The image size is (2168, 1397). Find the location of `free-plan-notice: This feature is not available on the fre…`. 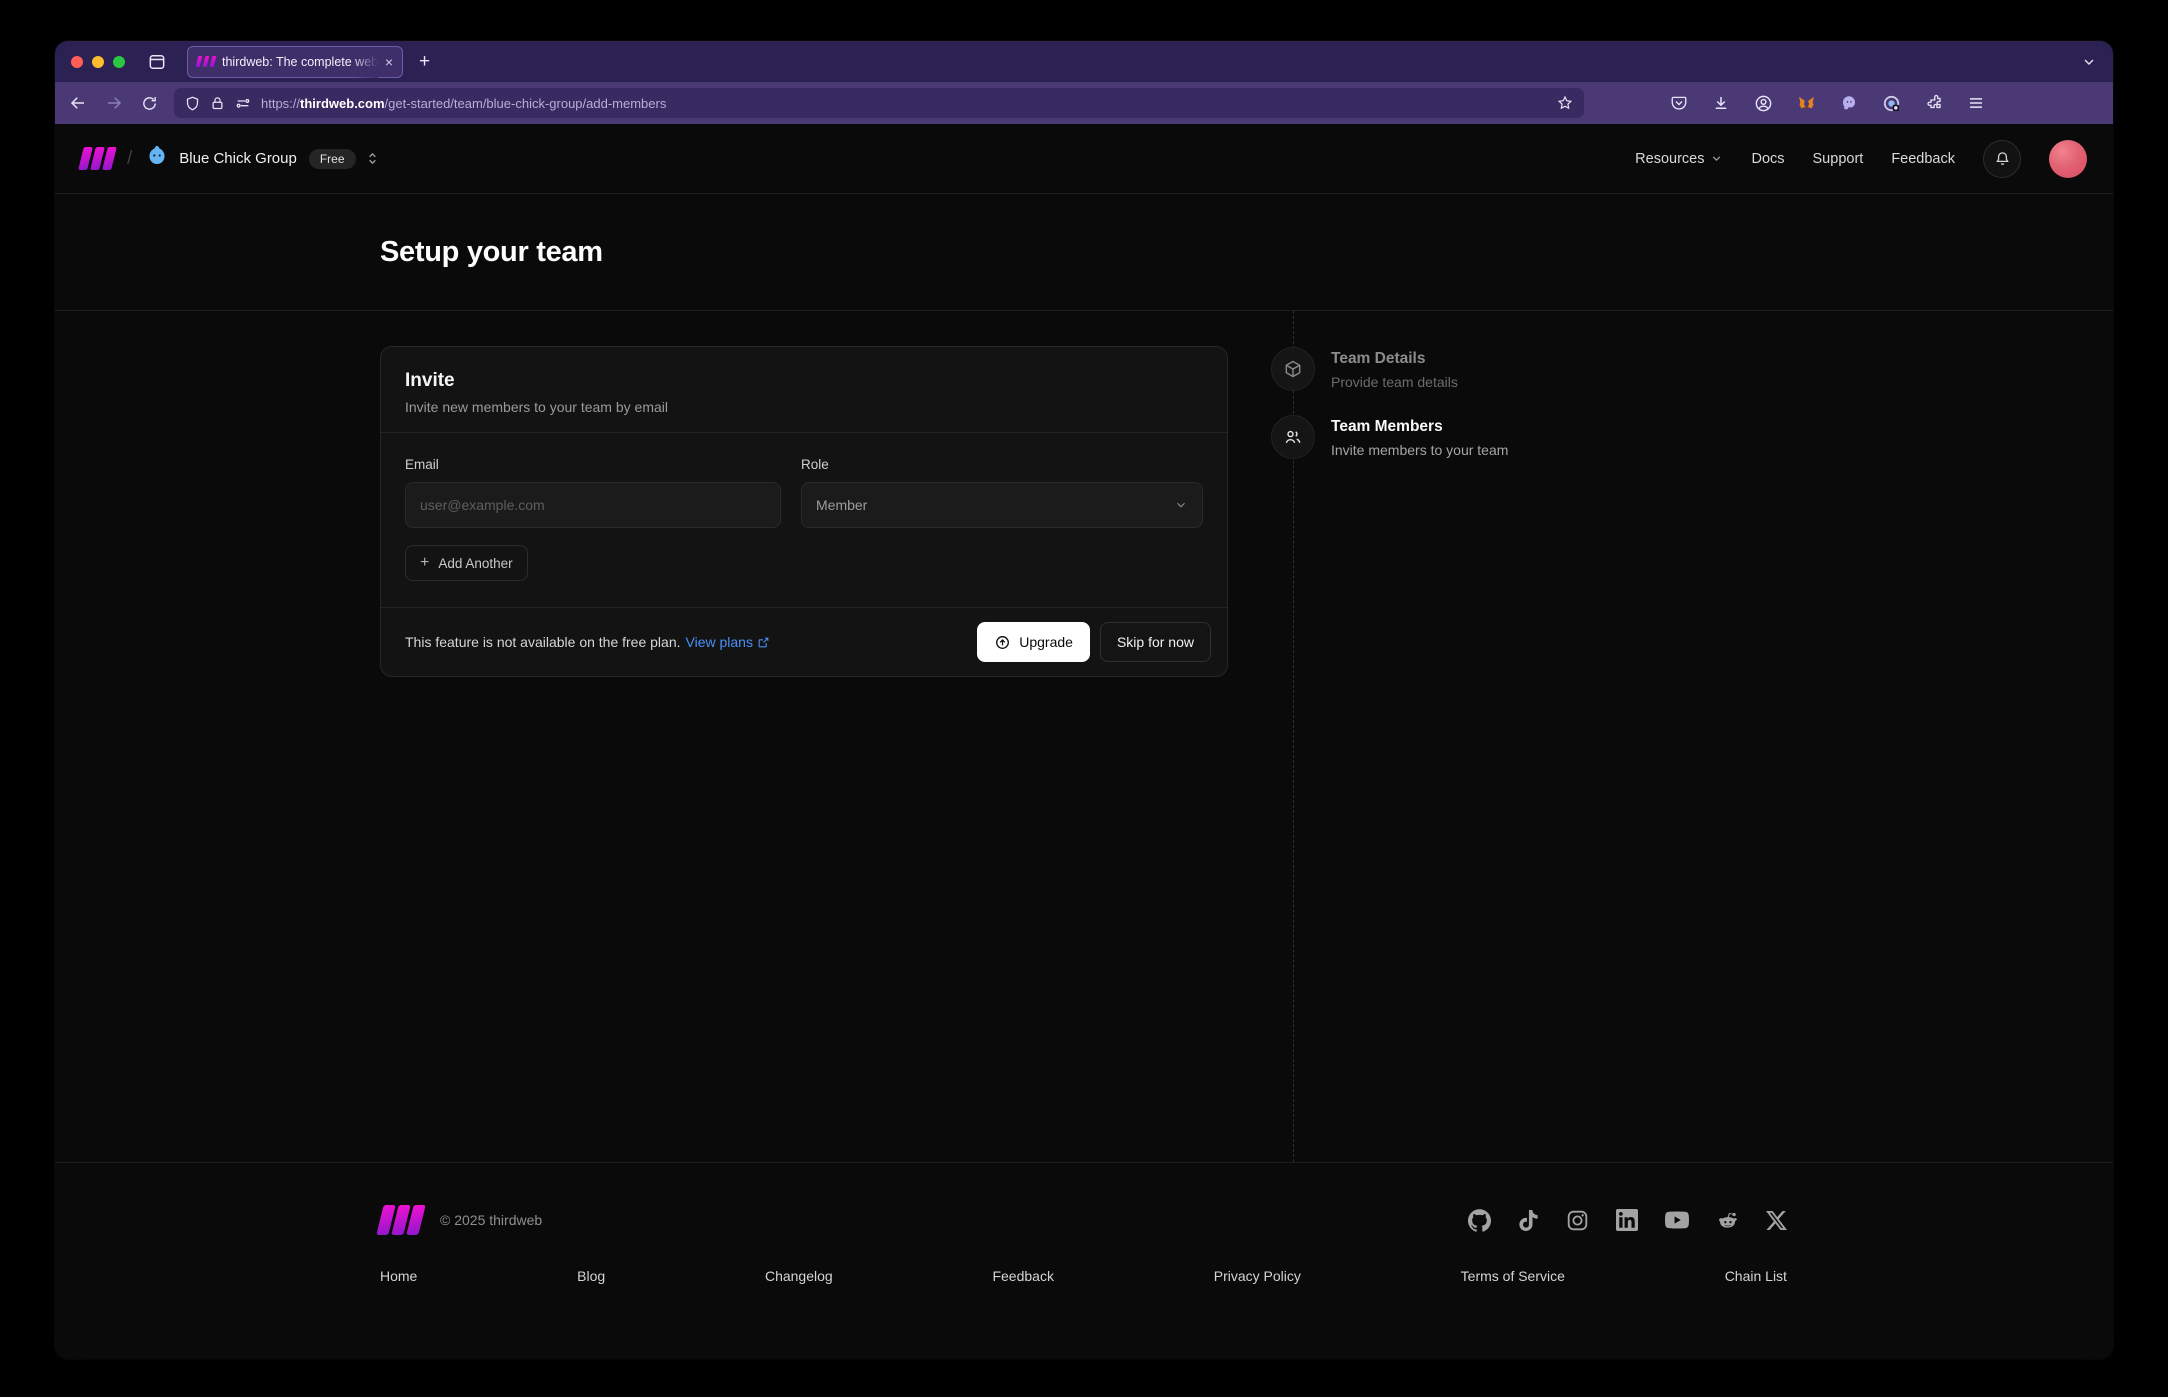

free-plan-notice: This feature is not available on the fre… is located at coordinates (543, 642).